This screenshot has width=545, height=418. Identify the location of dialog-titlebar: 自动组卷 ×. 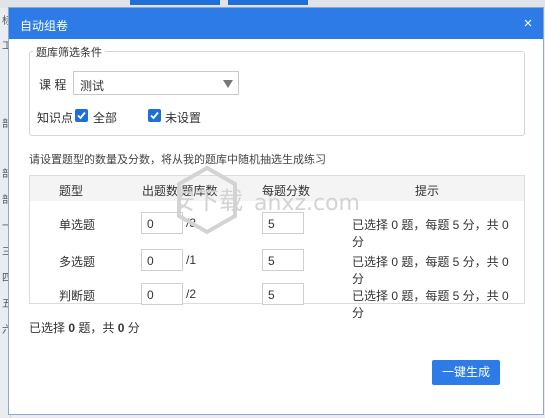
(276, 23).